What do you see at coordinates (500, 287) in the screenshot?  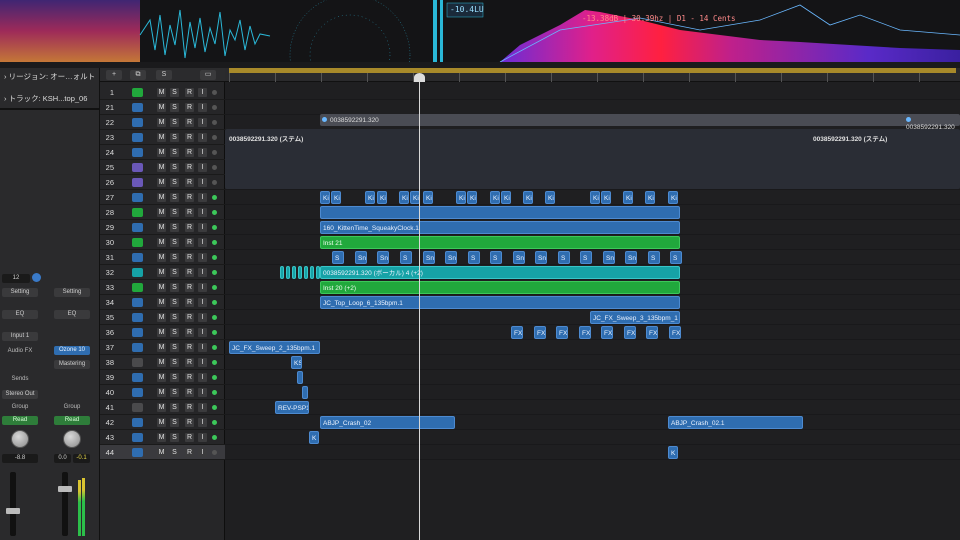 I see `region: Inst 20 (+2)` at bounding box center [500, 287].